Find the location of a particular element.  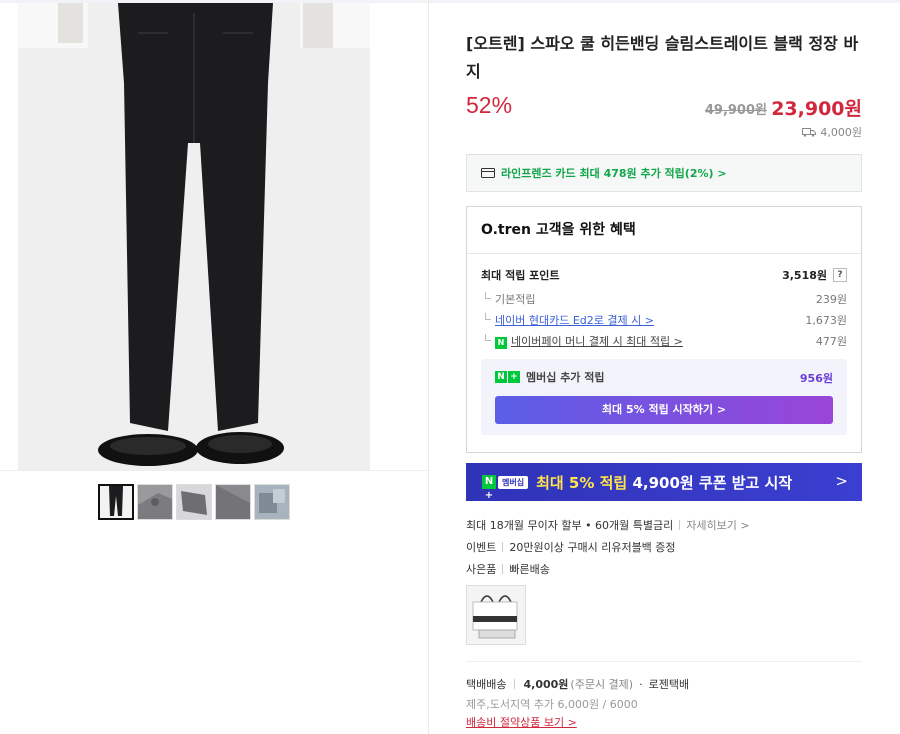

gift-image is located at coordinates (496, 615).